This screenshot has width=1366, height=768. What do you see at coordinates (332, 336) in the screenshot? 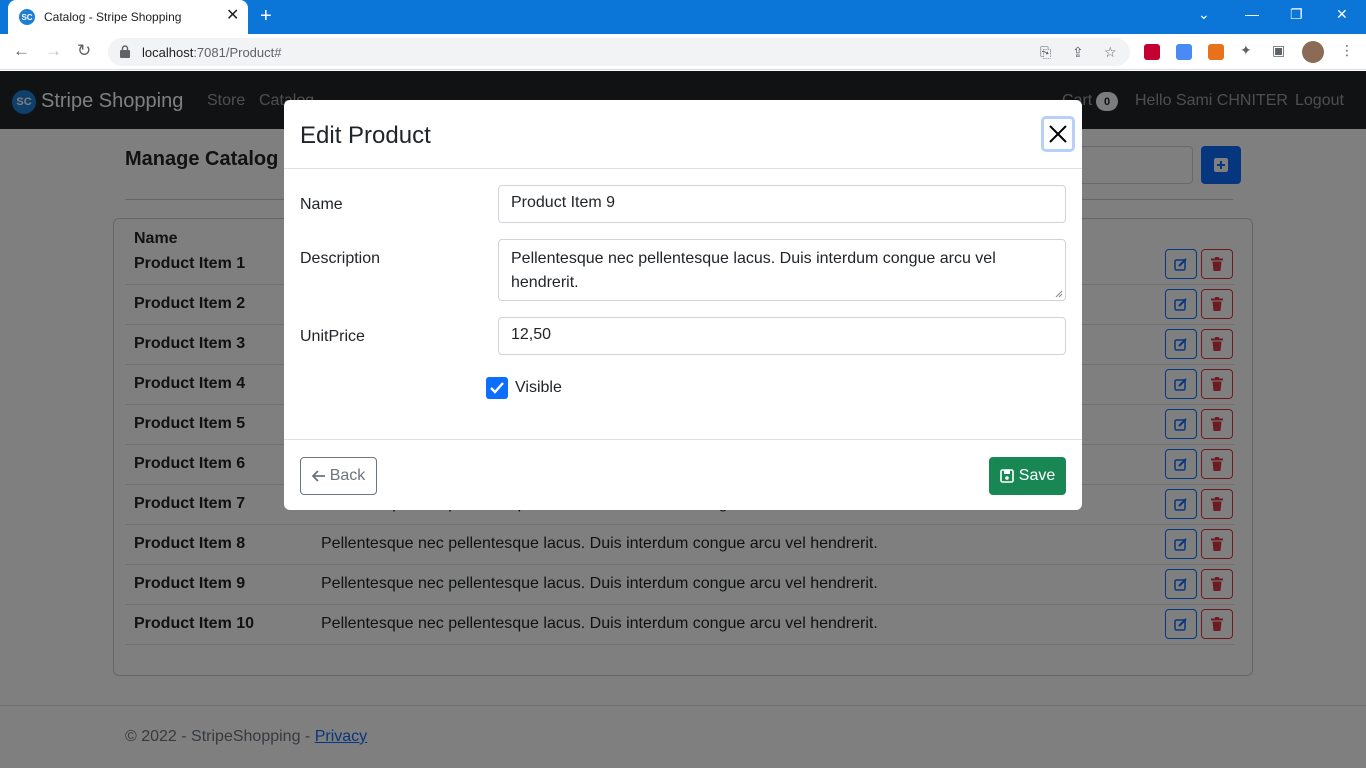
I see `unitprice-label: UnitPrice` at bounding box center [332, 336].